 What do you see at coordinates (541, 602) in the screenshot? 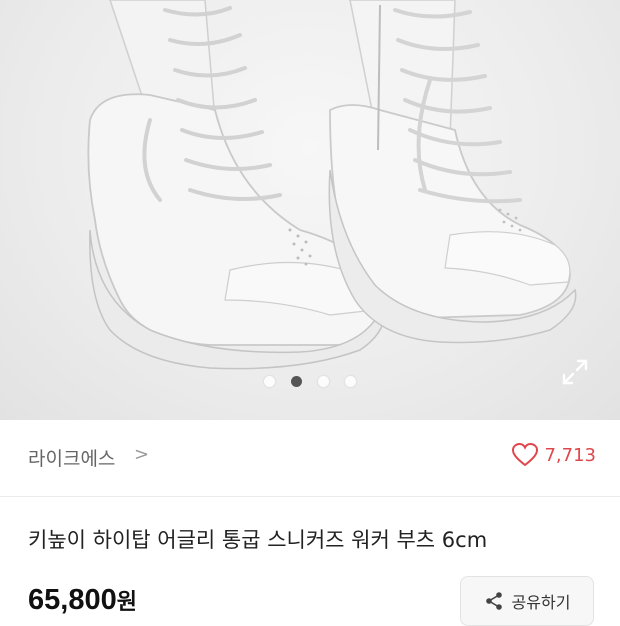
I see `share-label: 공유하기` at bounding box center [541, 602].